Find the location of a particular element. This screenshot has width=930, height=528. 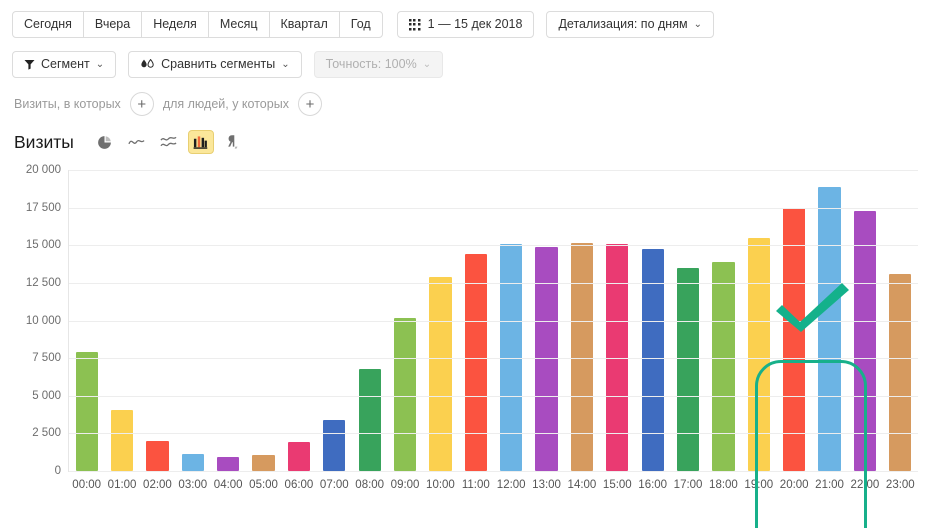

y-axis-tick-label: 15 000 is located at coordinates (43, 245).